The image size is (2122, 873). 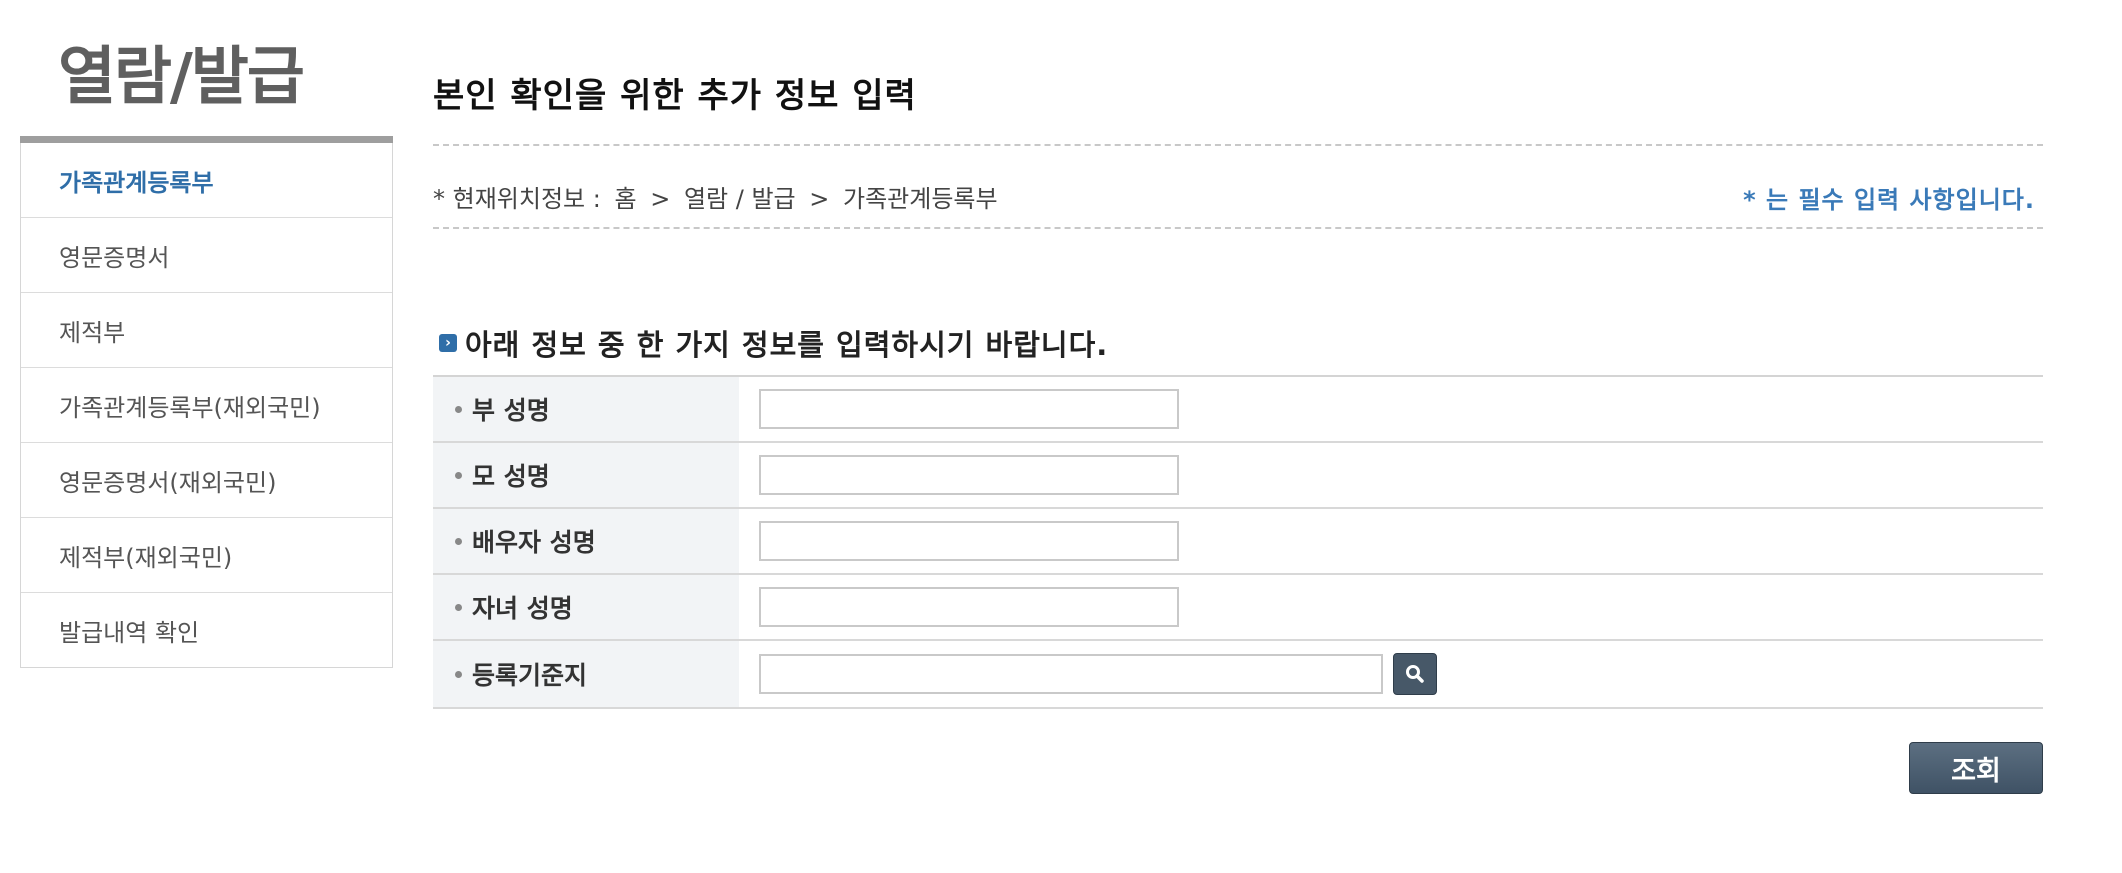 I want to click on required-note: * 는 필수 입력 사항입니다., so click(x=1889, y=200).